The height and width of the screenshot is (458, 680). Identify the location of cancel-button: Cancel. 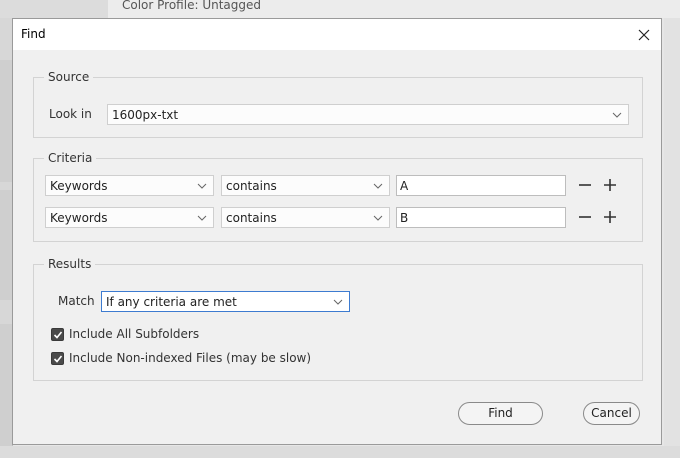
(611, 413).